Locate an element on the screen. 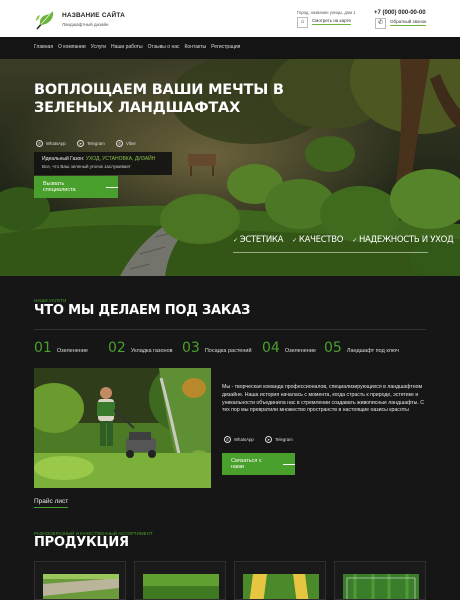 Image resolution: width=460 pixels, height=600 pixels. gardener-image is located at coordinates (122, 428).